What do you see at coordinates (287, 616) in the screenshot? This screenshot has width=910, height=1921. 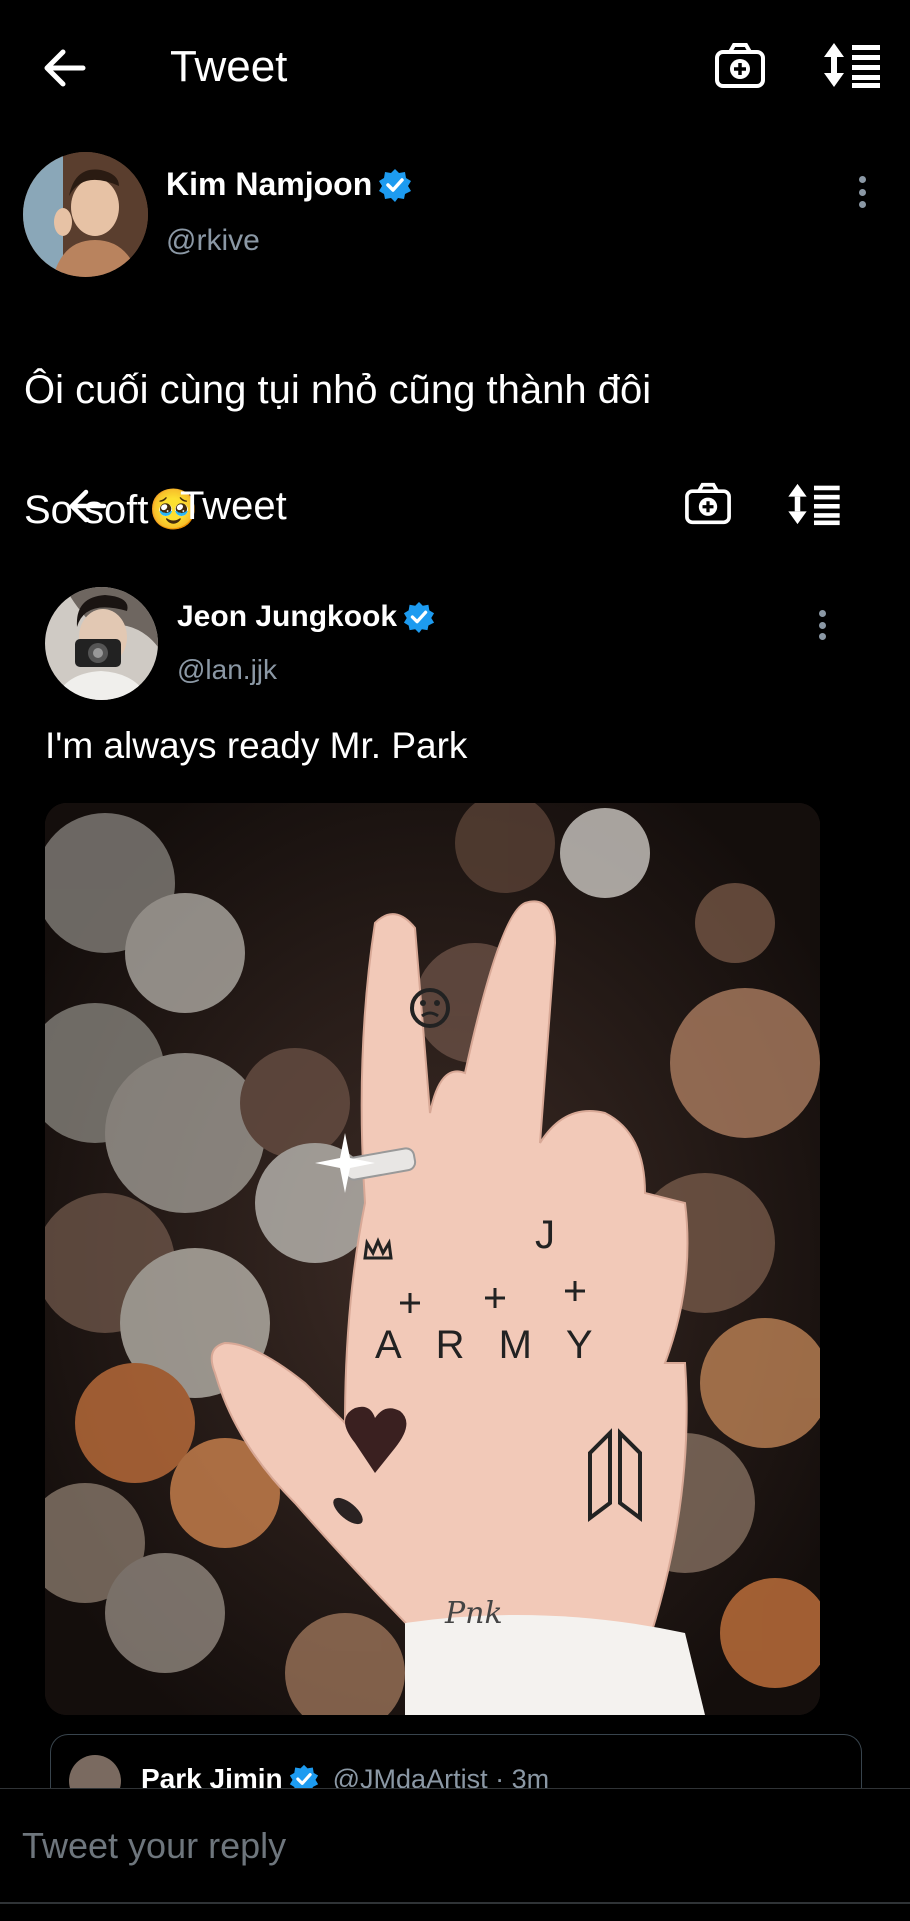 I see `embedded-author-name: Jeon Jungkook` at bounding box center [287, 616].